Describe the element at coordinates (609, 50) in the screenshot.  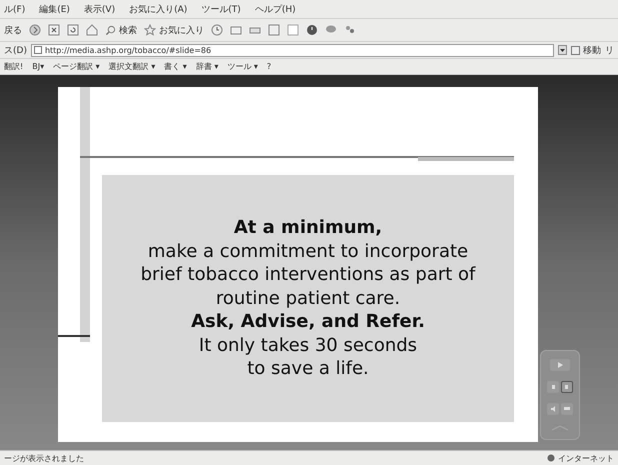
I see `links-label: リ` at that location.